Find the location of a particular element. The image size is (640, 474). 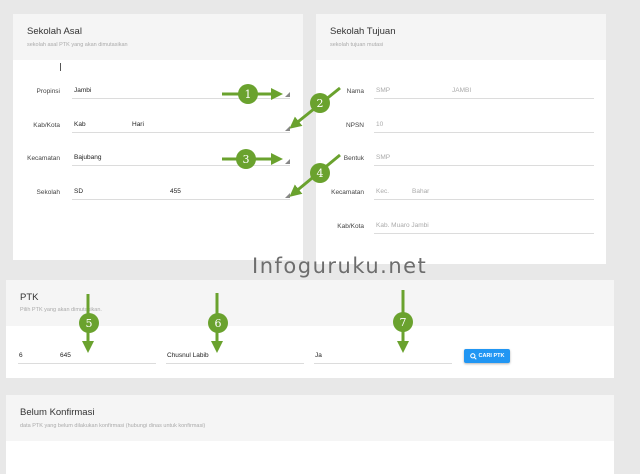

bentuk-value: SMP is located at coordinates (383, 157).